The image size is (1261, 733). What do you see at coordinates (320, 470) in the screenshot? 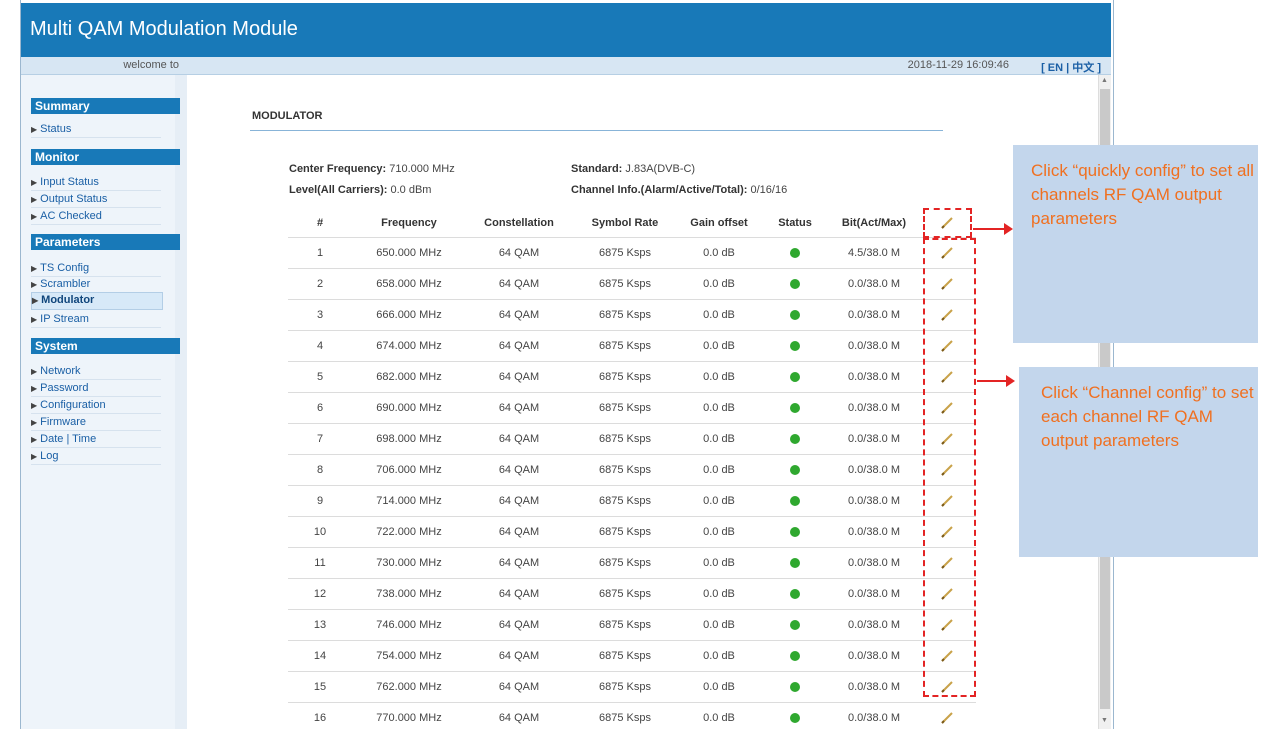
I see `channel-number: 8` at bounding box center [320, 470].